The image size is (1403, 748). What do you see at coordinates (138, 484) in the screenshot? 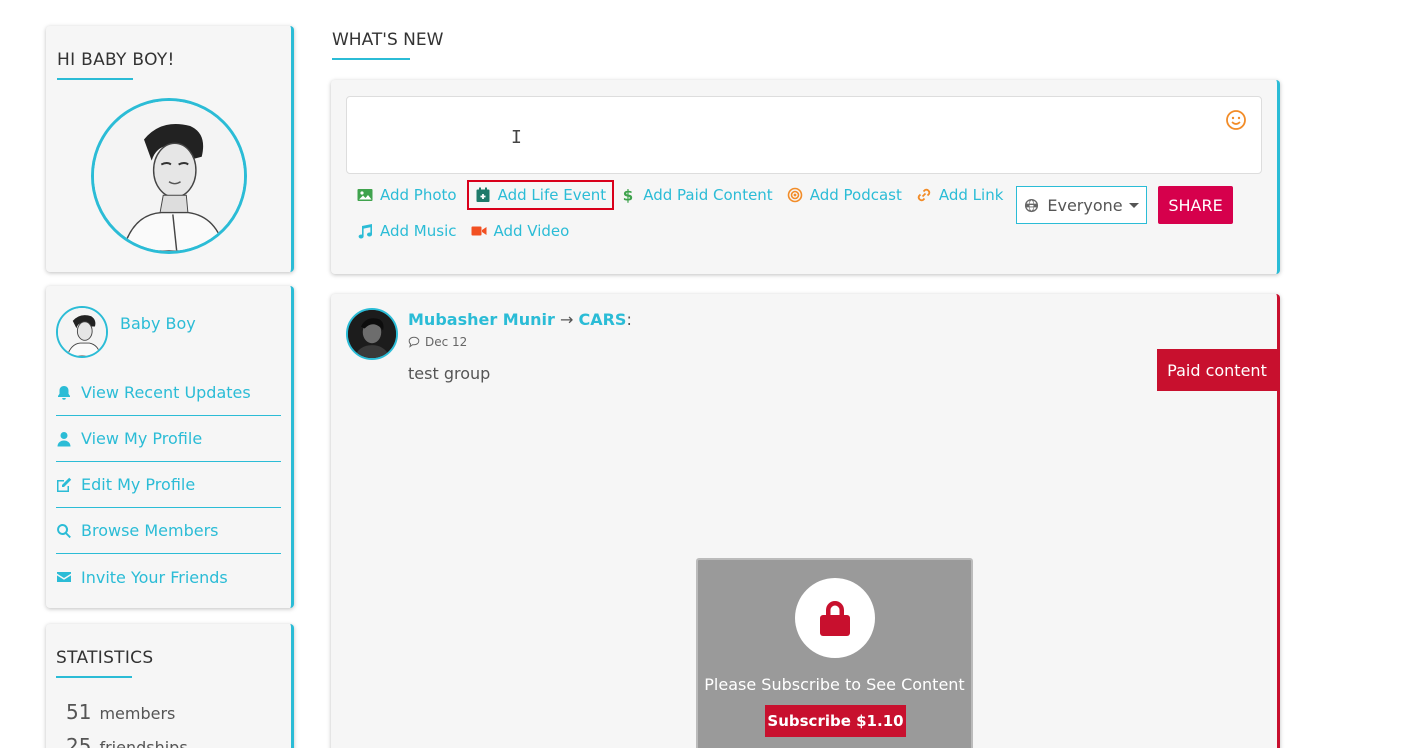
I see `nav-item-label: Edit My Profile` at bounding box center [138, 484].